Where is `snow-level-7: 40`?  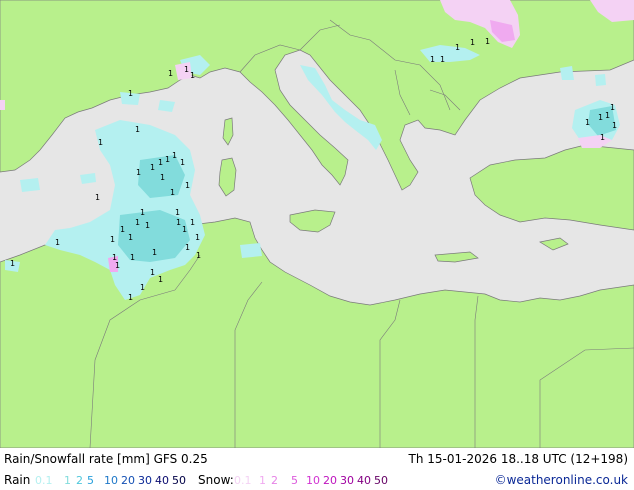
snow-level-7: 40 is located at coordinates (364, 480).